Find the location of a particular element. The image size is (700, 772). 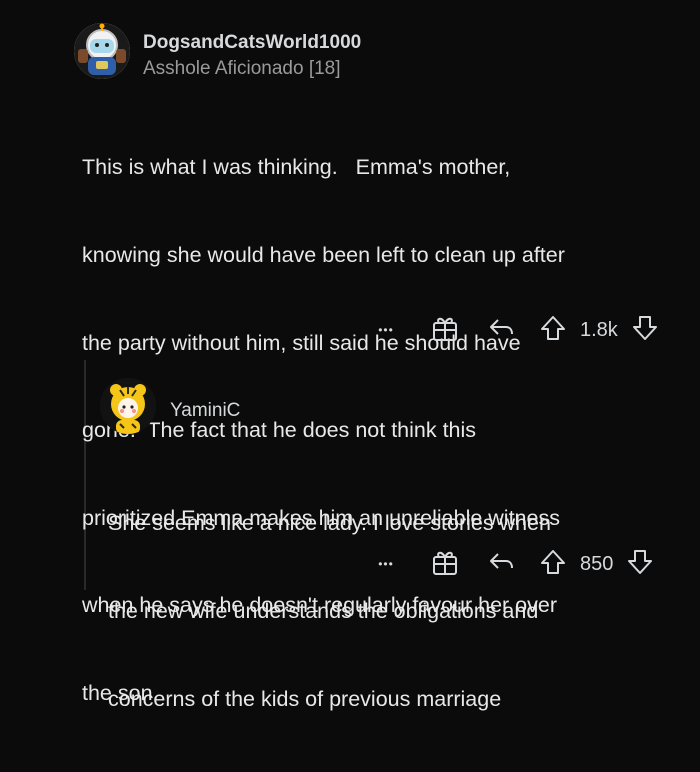

astronaut-avatar-icon is located at coordinates (102, 51).